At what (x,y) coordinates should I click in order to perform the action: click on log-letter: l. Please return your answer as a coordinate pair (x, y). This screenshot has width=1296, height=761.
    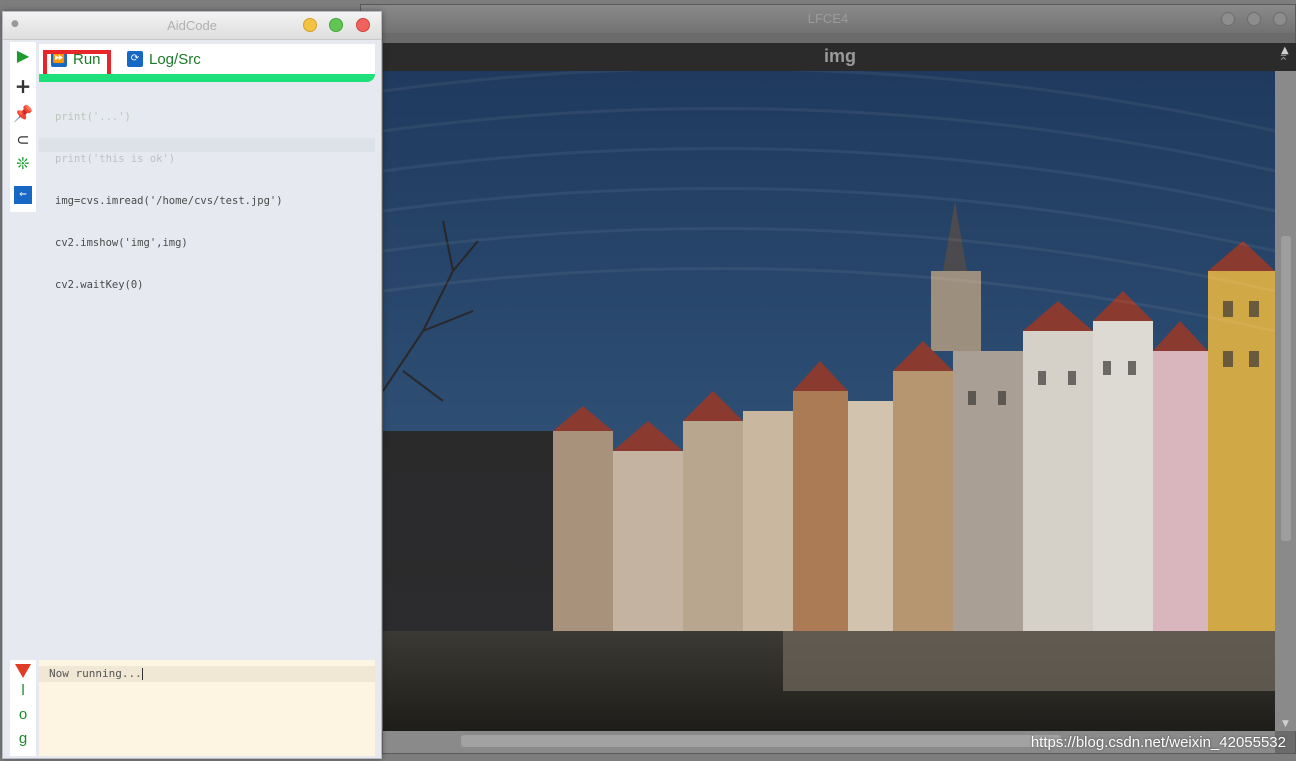
    Looking at the image, I should click on (23, 690).